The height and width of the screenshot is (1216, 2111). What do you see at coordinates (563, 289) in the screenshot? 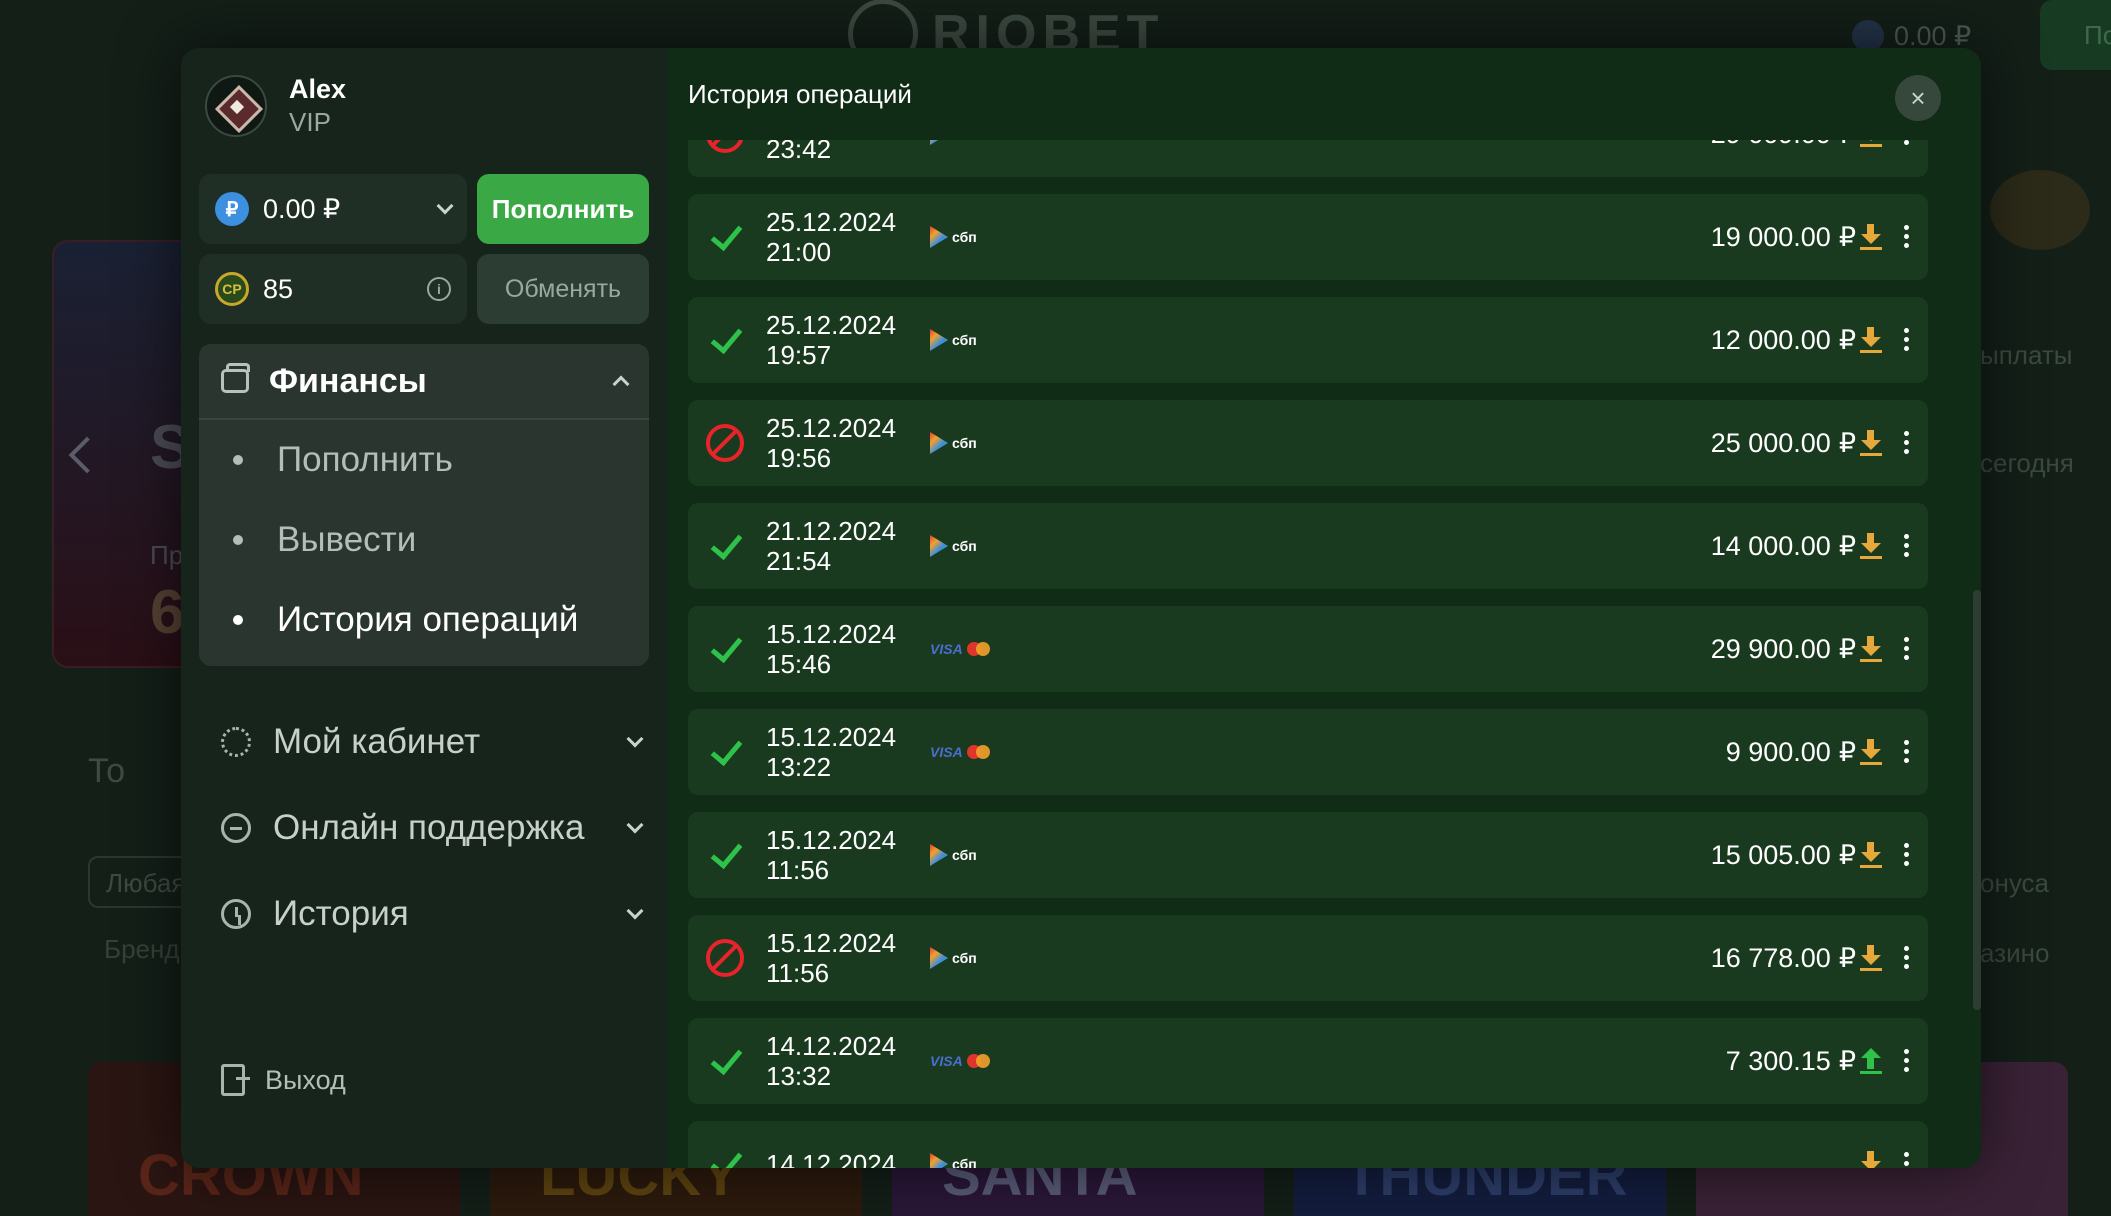
I see `exchange-button: Обменять` at bounding box center [563, 289].